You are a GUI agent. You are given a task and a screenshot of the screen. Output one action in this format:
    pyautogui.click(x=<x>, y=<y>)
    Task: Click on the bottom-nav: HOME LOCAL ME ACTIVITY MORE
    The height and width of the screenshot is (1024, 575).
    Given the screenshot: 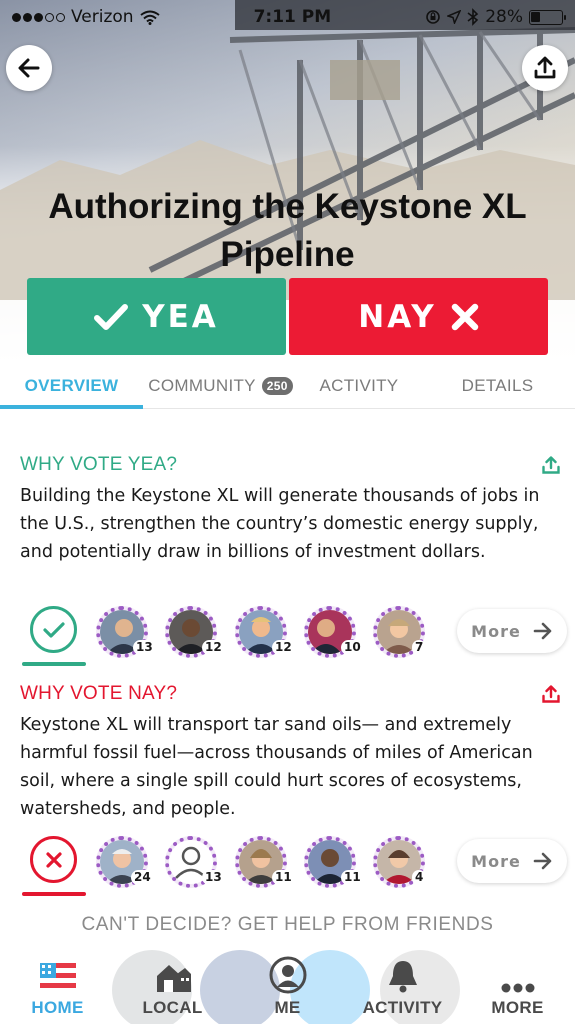 What is the action you would take?
    pyautogui.click(x=287, y=984)
    